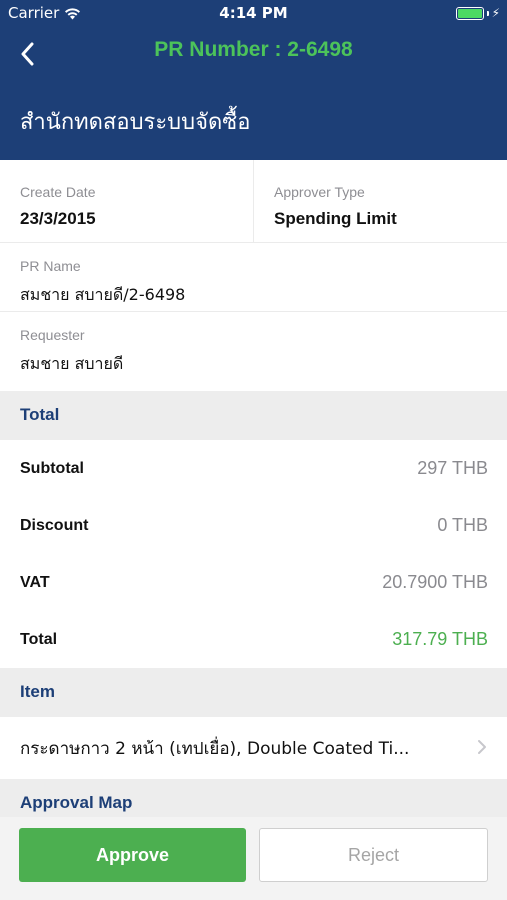 This screenshot has width=507, height=900. Describe the element at coordinates (253, 468) in the screenshot. I see `subtotal-row: Subtotal 297 THB` at that location.